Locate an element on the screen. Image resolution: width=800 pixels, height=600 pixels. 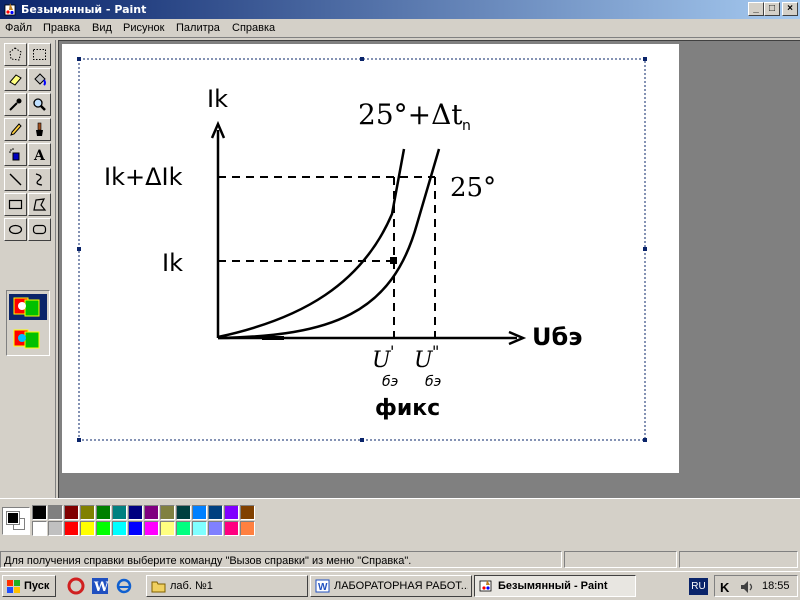
tool-line is located at coordinates (15, 179).